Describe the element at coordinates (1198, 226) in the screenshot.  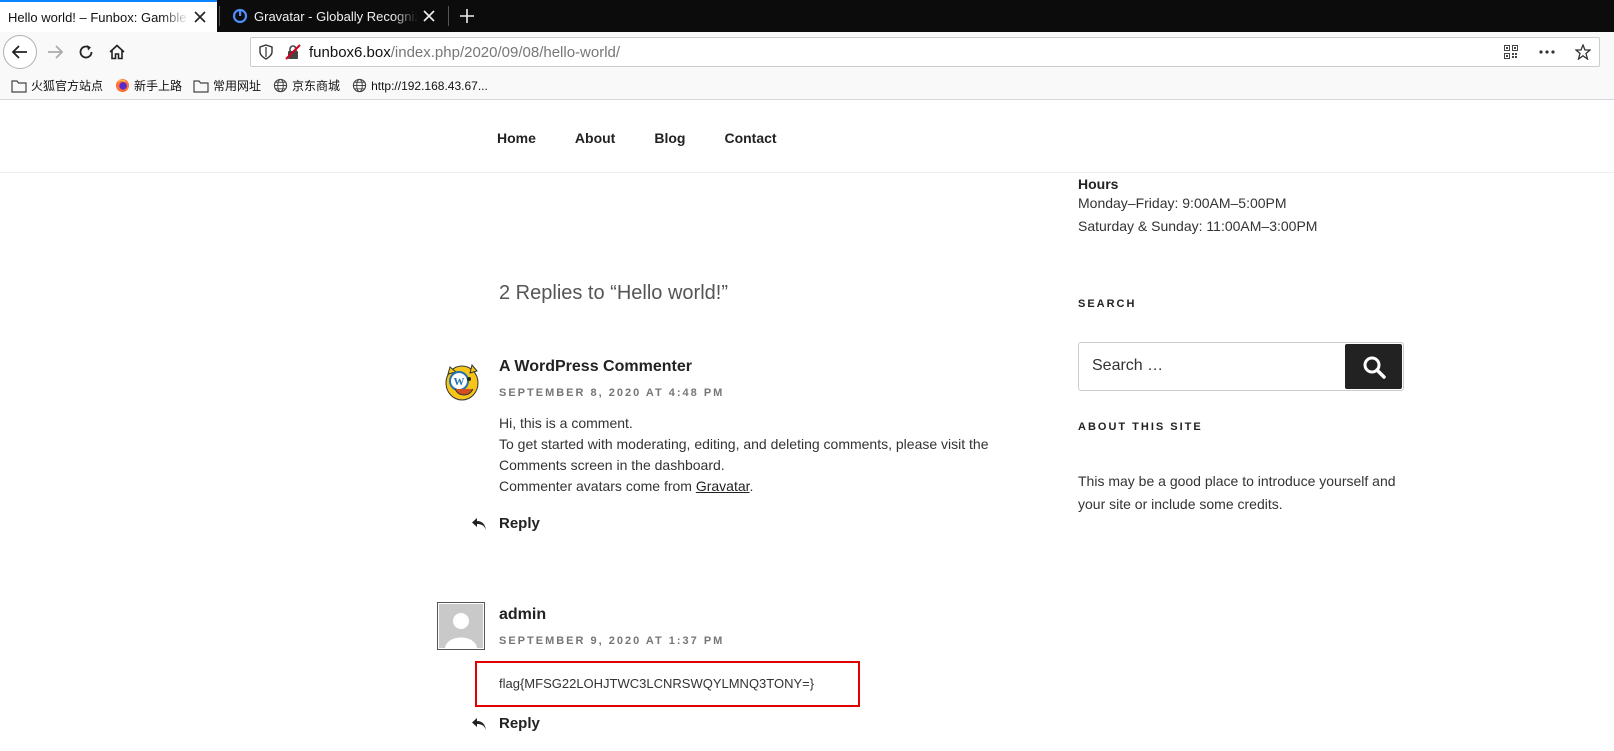
I see `hours-line: Saturday & Sunday: 11:00AM–3:00PM` at that location.